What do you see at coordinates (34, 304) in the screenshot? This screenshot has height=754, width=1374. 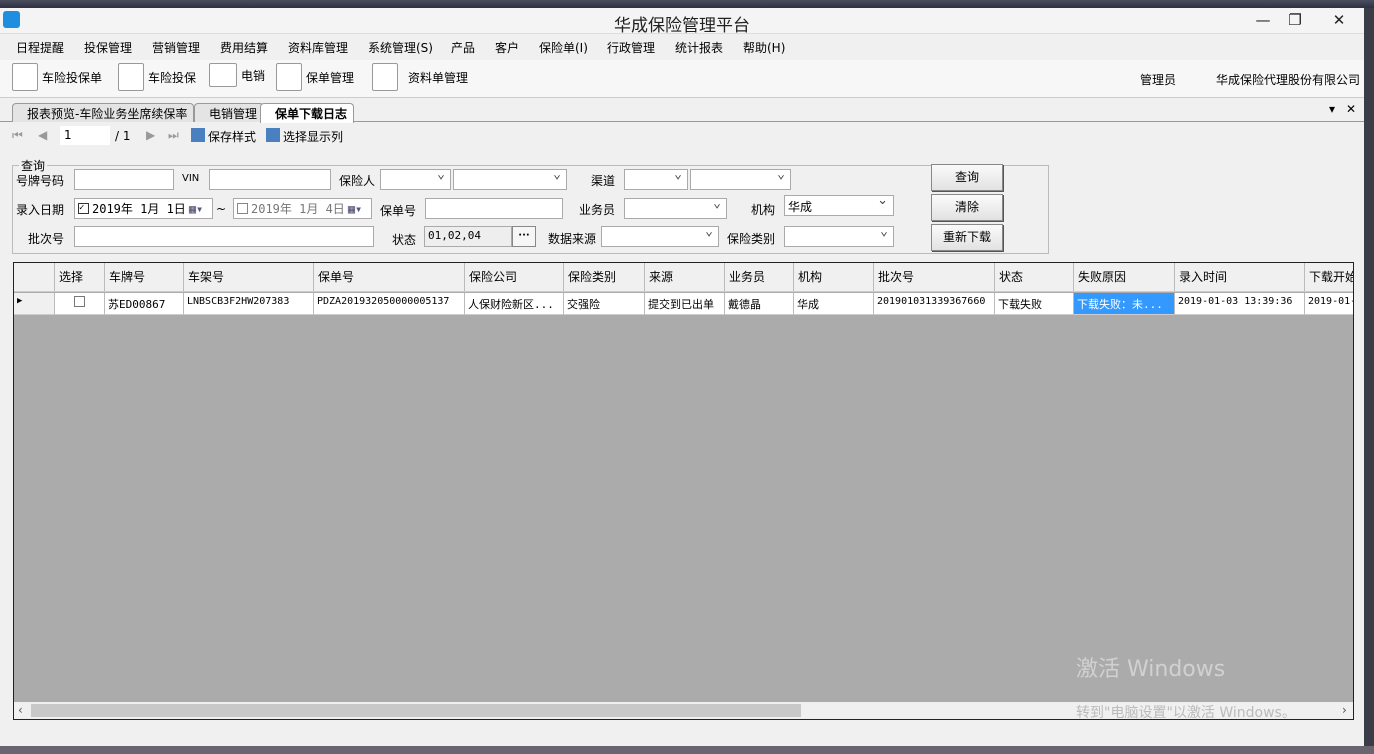 I see `row-indicator-icon: ▶` at bounding box center [34, 304].